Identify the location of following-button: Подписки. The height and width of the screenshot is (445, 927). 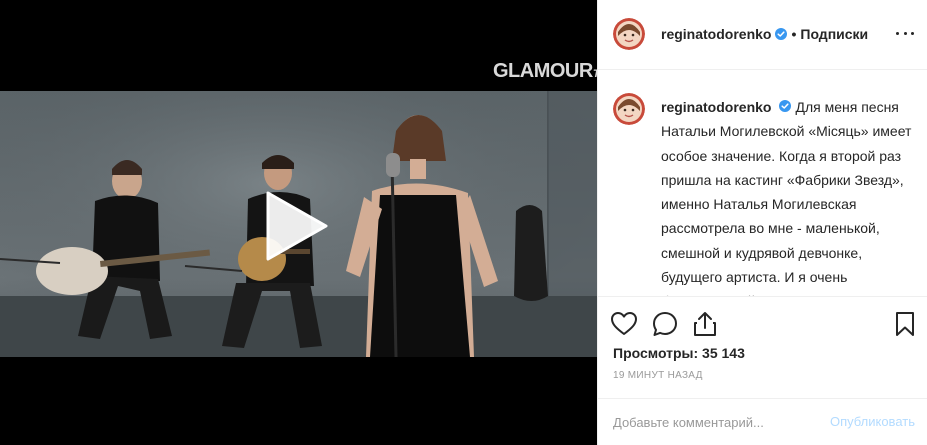
(834, 34).